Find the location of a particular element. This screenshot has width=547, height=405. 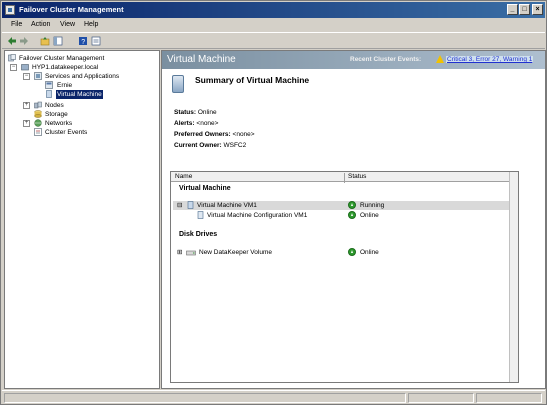

title-bar: Failover Cluster Management _ □ × is located at coordinates (273, 10).